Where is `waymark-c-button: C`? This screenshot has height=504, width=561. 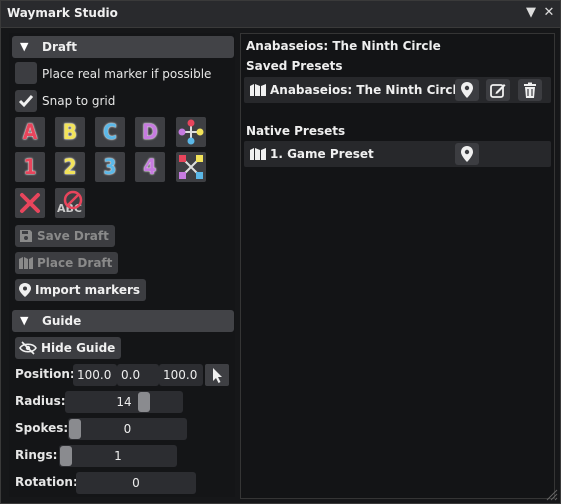
waymark-c-button: C is located at coordinates (110, 132).